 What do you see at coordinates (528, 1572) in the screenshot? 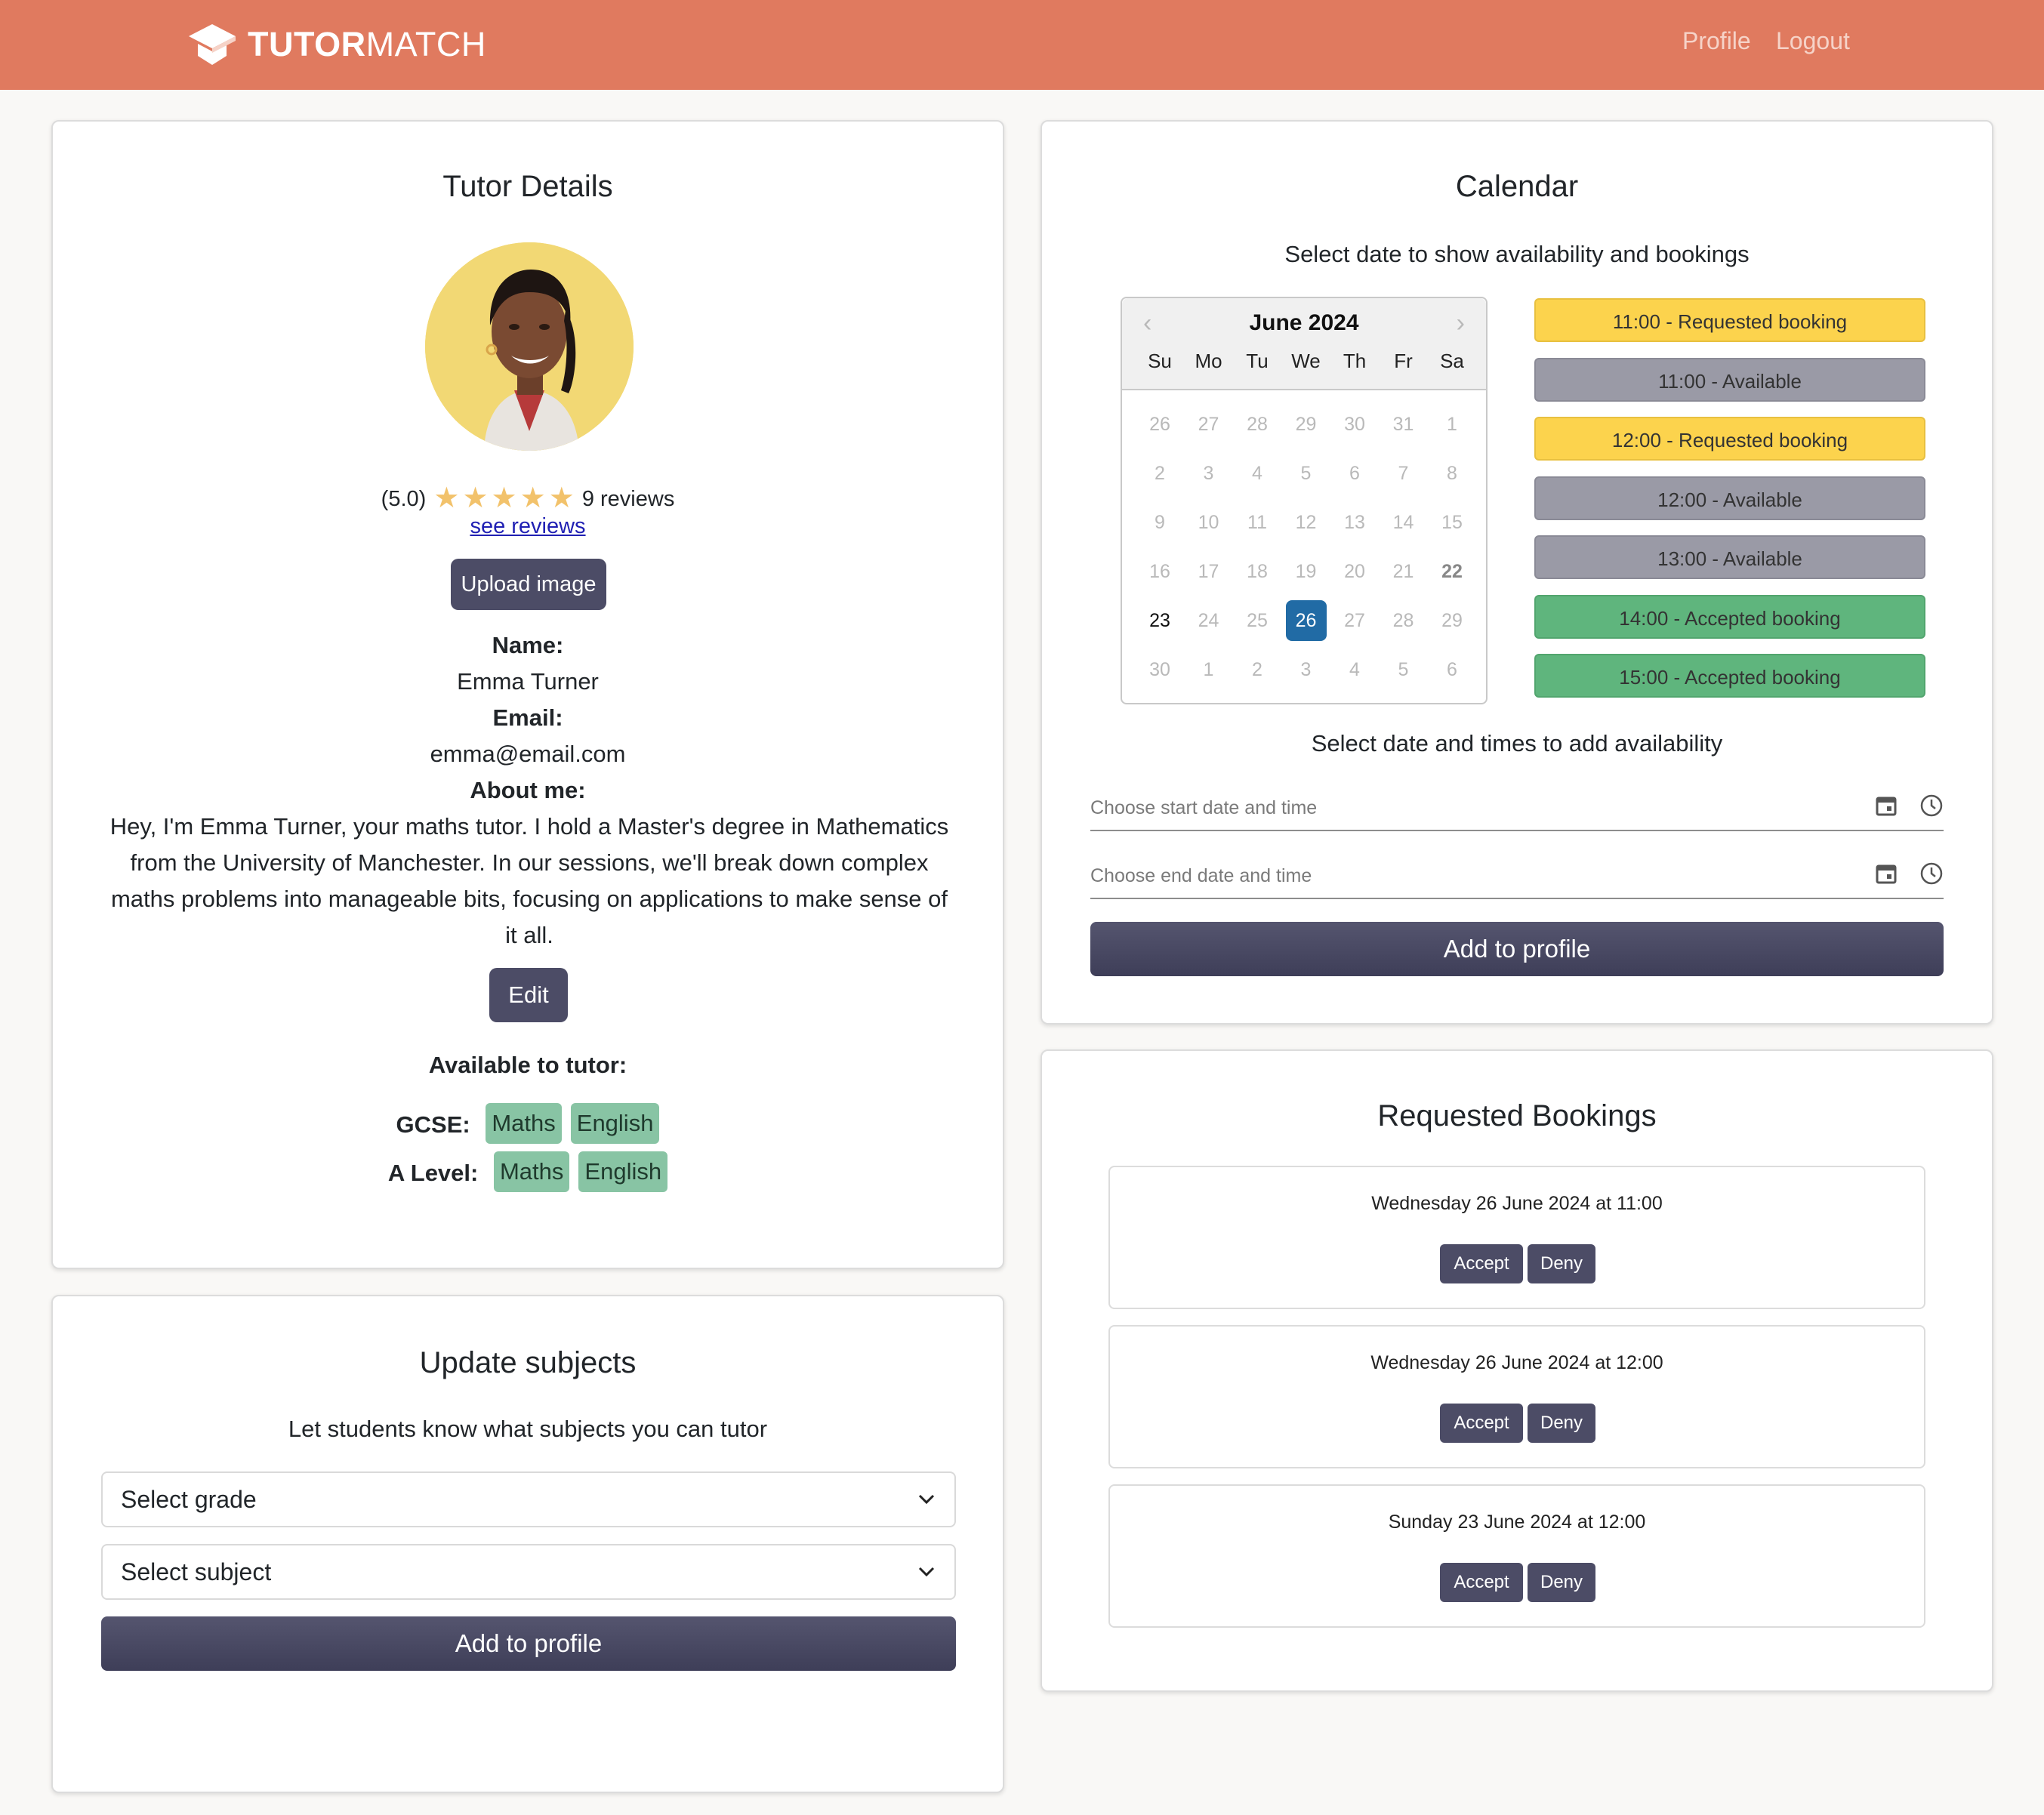
I see `subject-select: Select subject` at bounding box center [528, 1572].